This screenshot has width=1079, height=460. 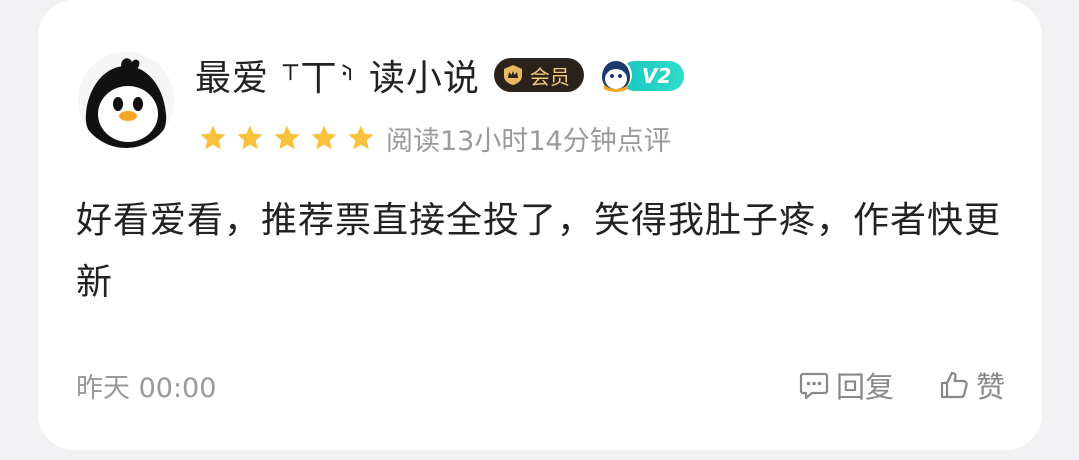 What do you see at coordinates (512, 75) in the screenshot?
I see `crown-shield-icon` at bounding box center [512, 75].